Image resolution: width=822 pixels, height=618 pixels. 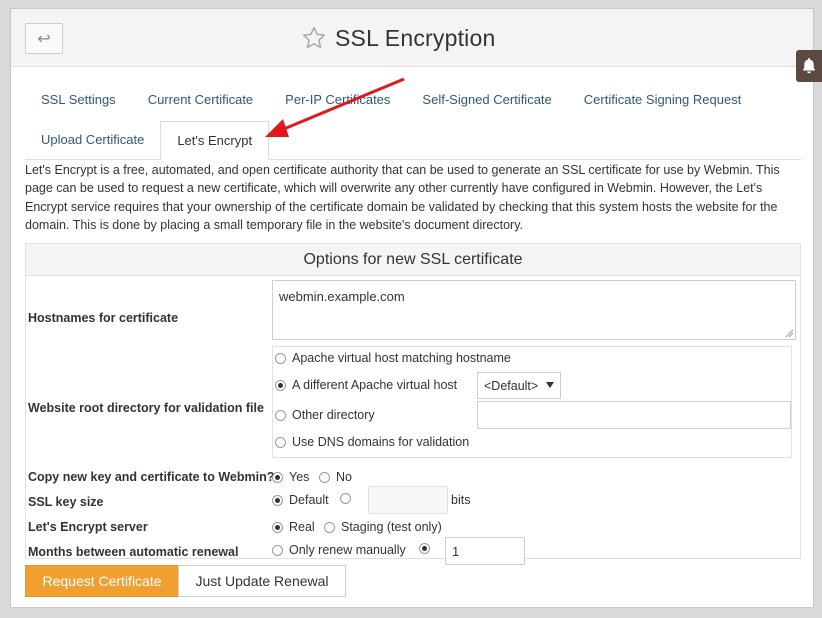 What do you see at coordinates (342, 296) in the screenshot?
I see `hostnames-value: webmin.example.com` at bounding box center [342, 296].